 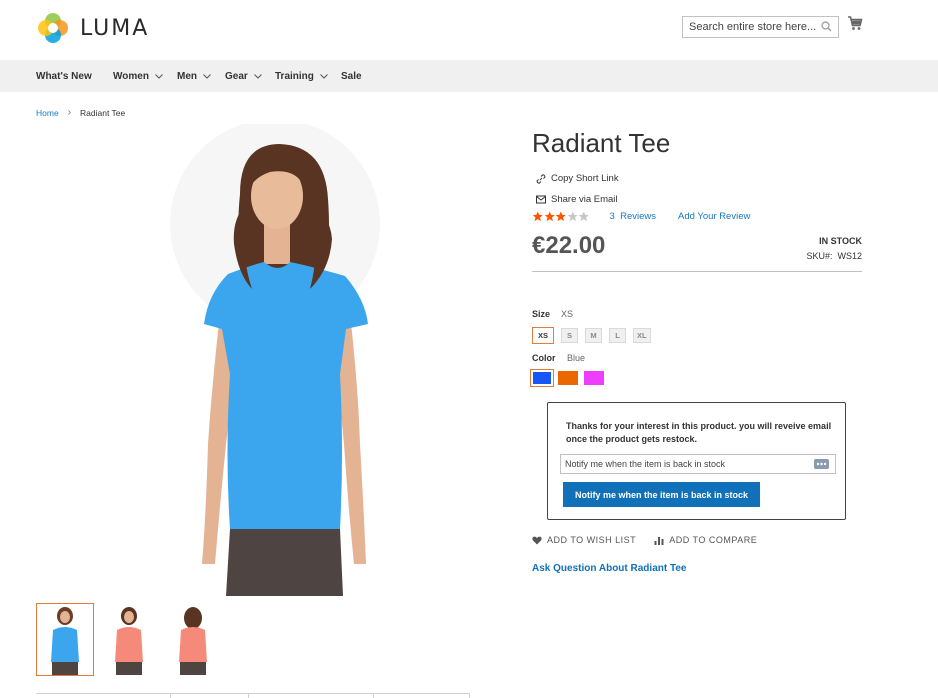 I want to click on size-selected-value: XS, so click(x=567, y=314).